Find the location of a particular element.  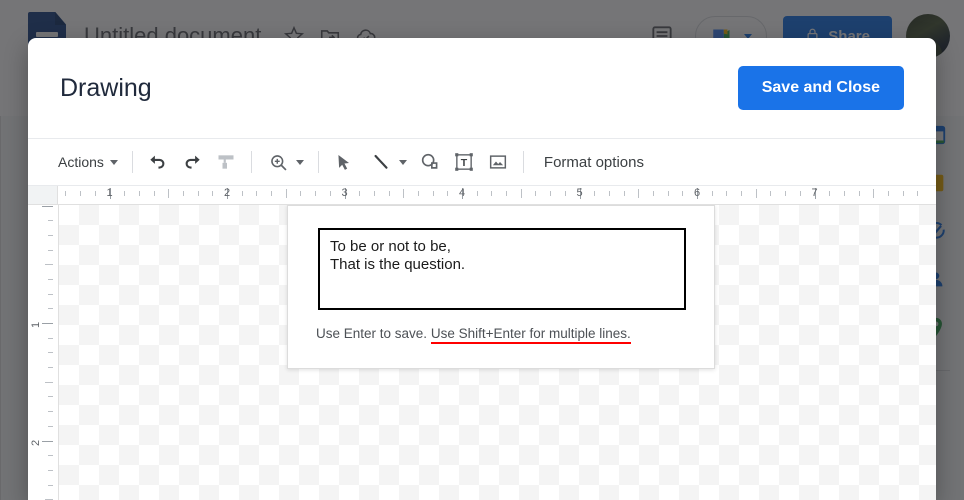

redo-icon is located at coordinates (192, 162).